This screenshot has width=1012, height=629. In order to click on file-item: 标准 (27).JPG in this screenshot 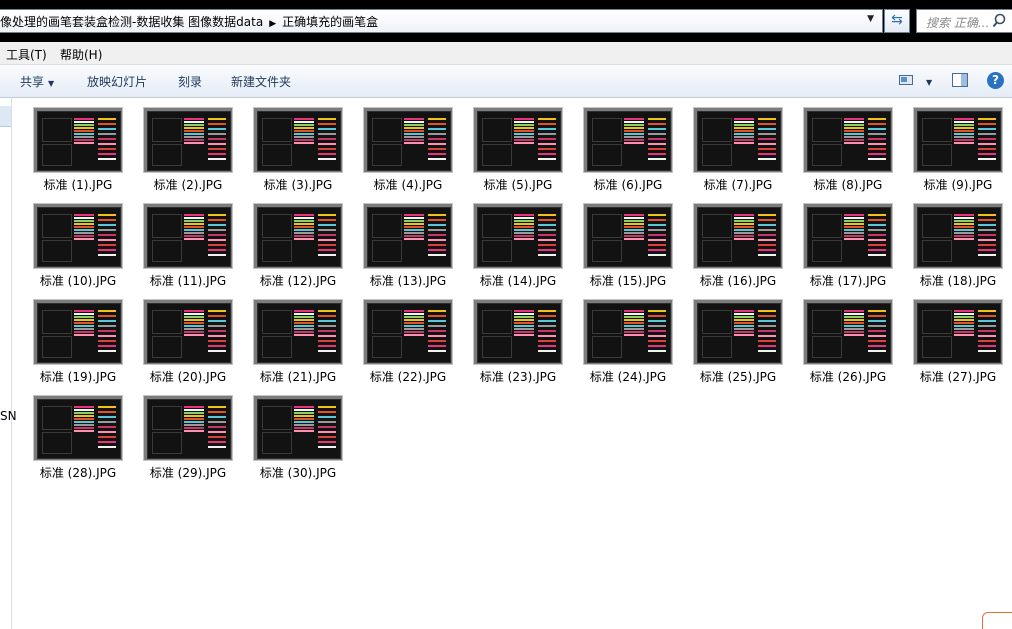, I will do `click(947, 337)`.